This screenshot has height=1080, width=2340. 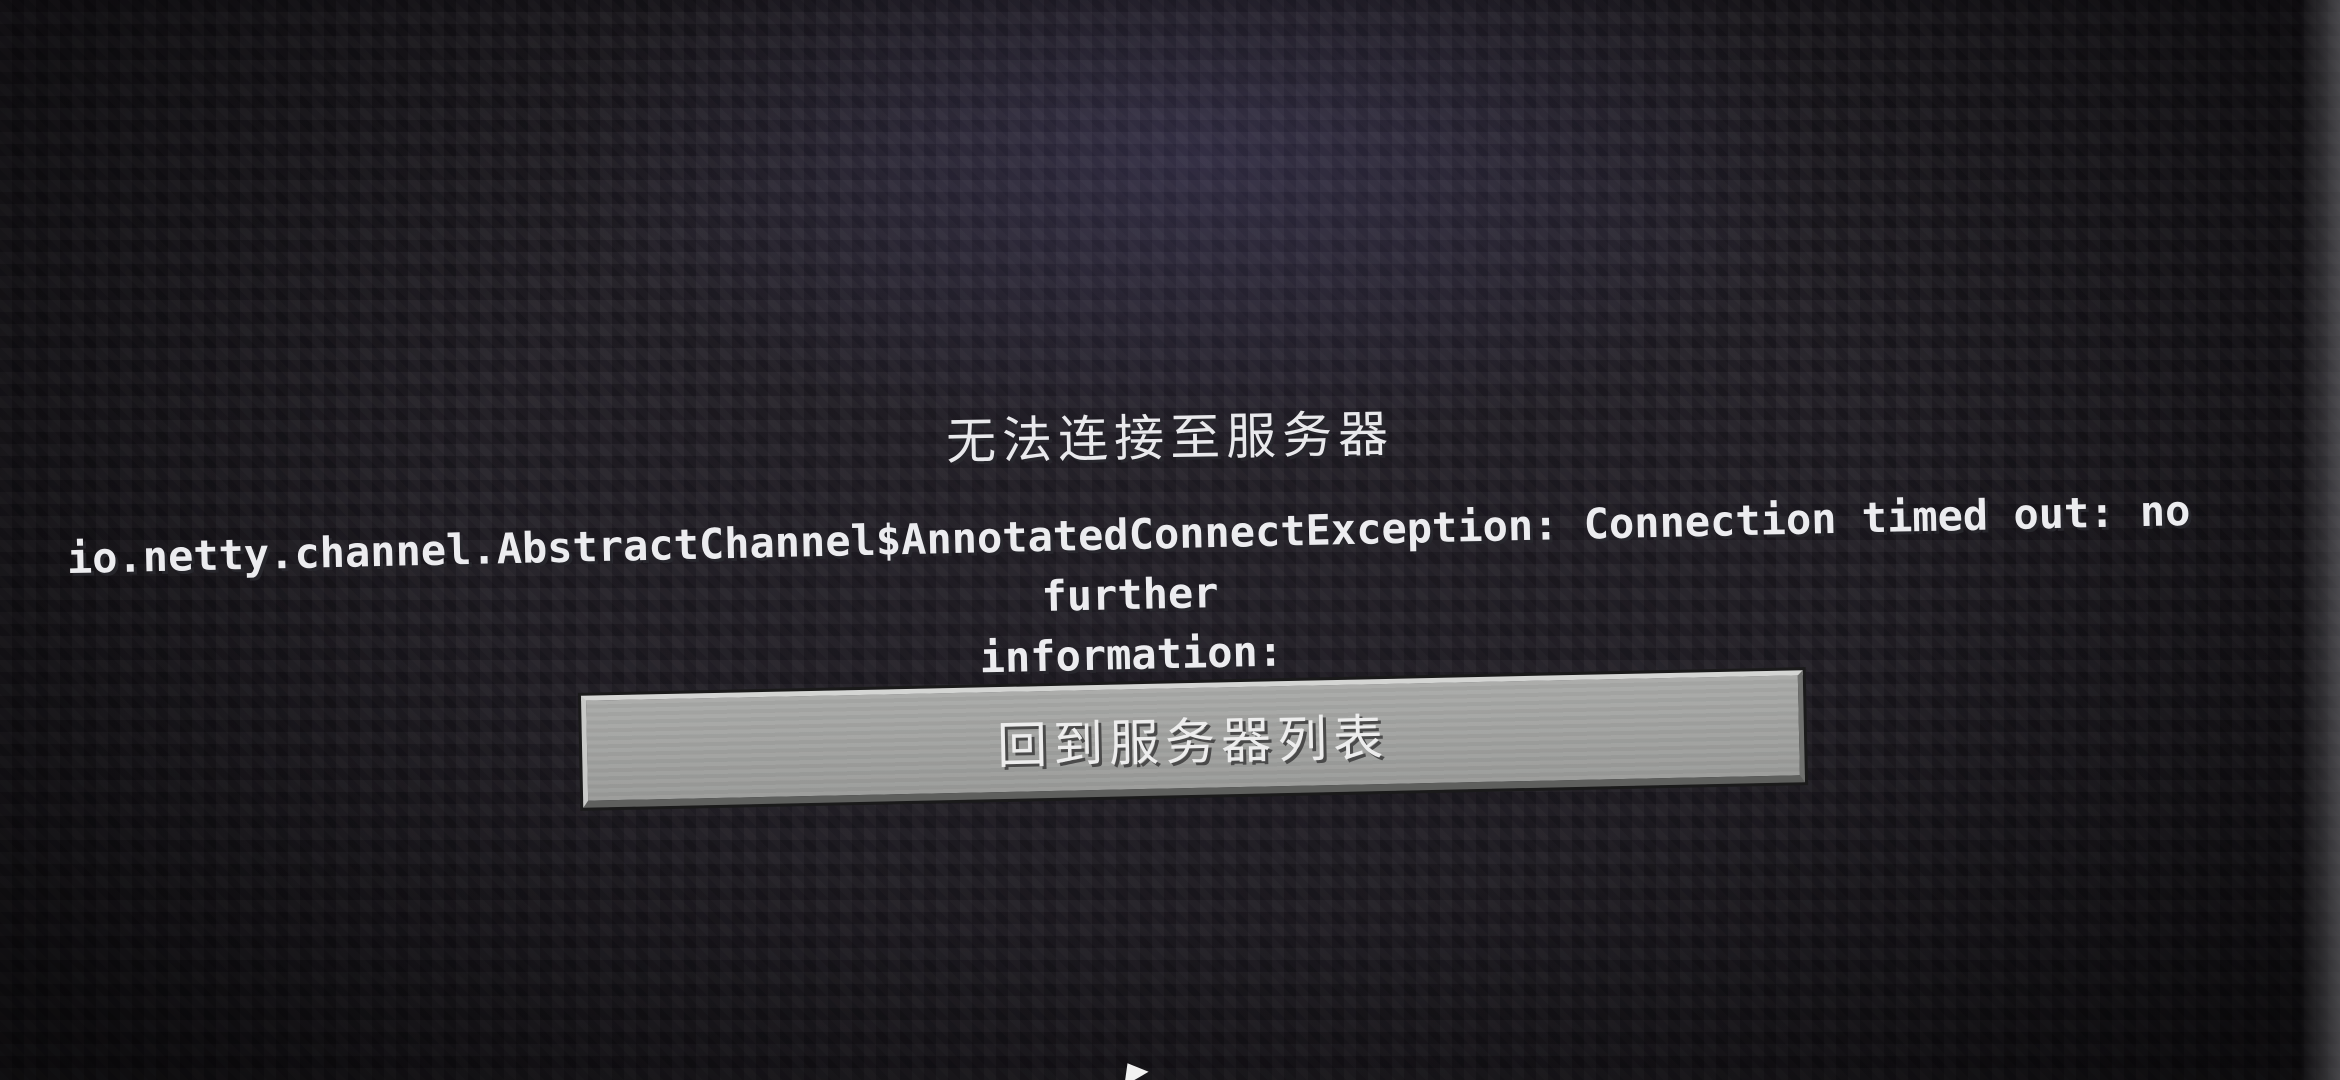 What do you see at coordinates (1170, 438) in the screenshot?
I see `dialog-title: 无法连接至服务器` at bounding box center [1170, 438].